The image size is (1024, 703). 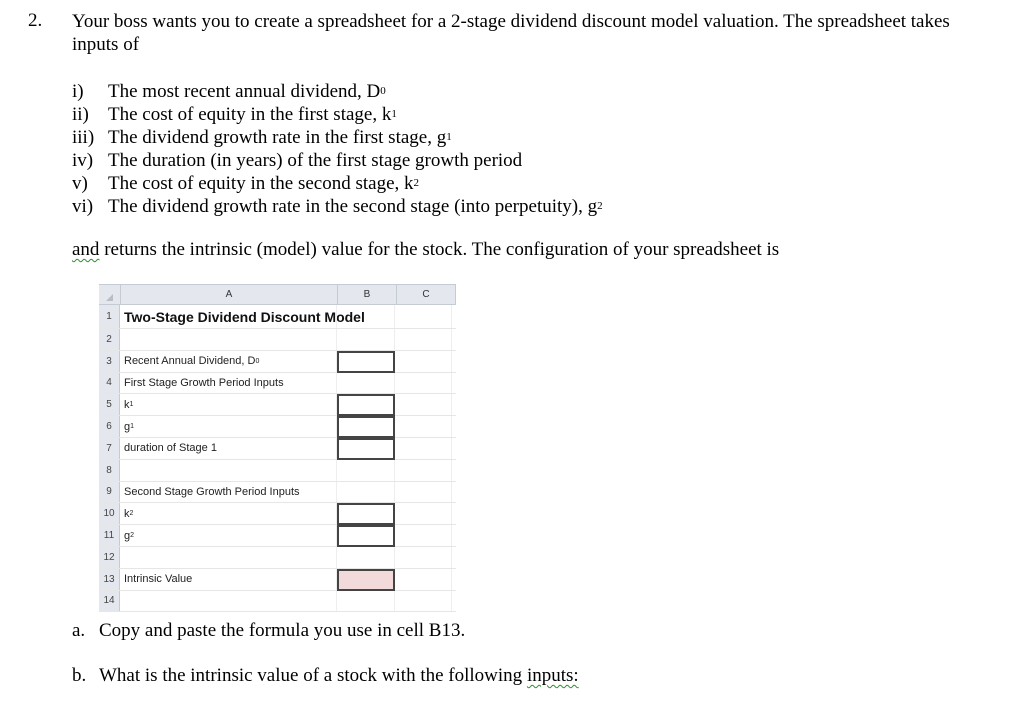 I want to click on row-number: 5, so click(x=109, y=405).